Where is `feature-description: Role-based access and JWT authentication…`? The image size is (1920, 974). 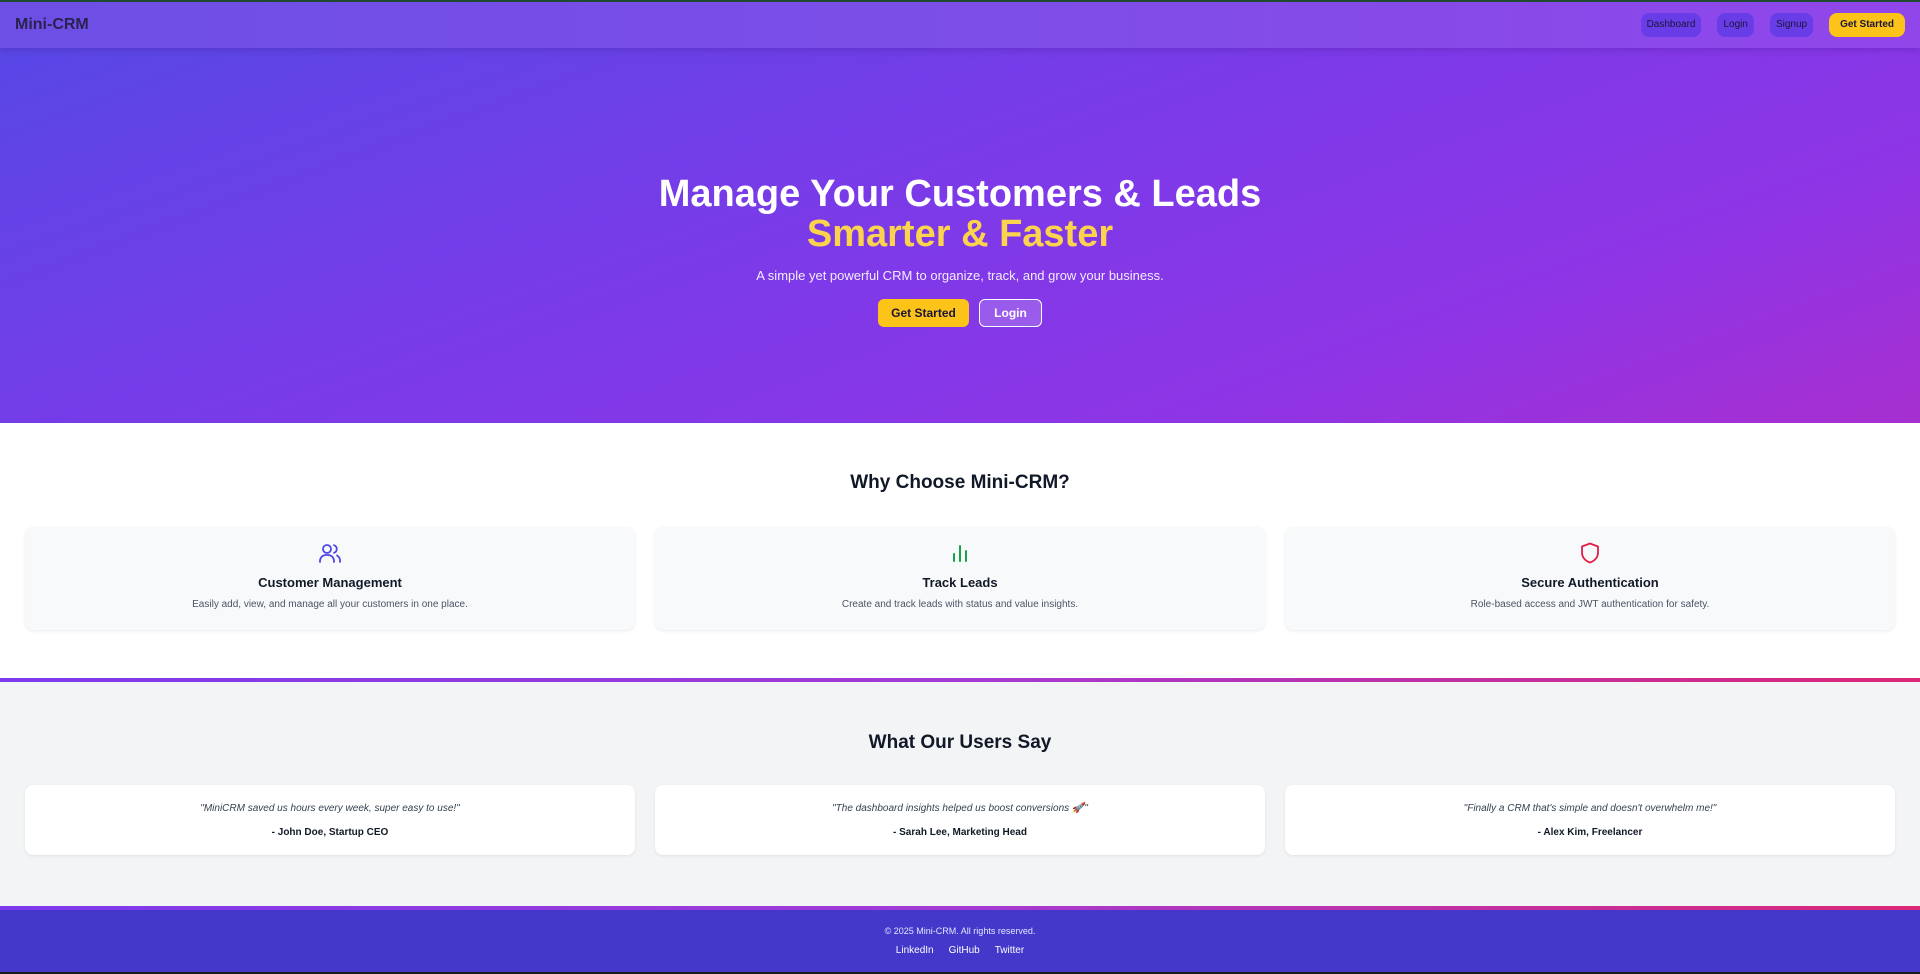
feature-description: Role-based access and JWT authentication… is located at coordinates (1590, 604).